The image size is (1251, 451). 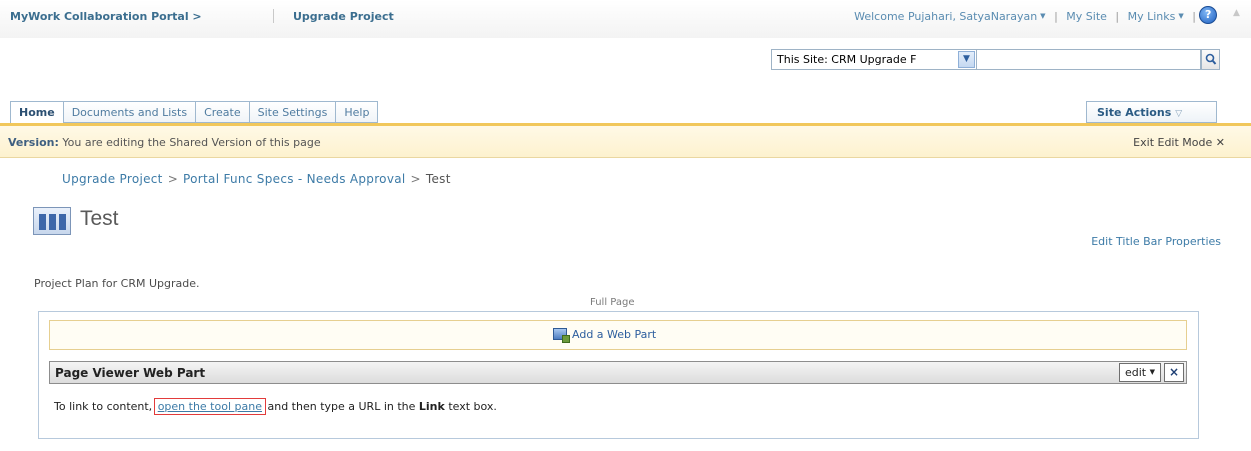 I want to click on search-scope-select: This Site: CRM Upgrade F ▼, so click(x=874, y=59).